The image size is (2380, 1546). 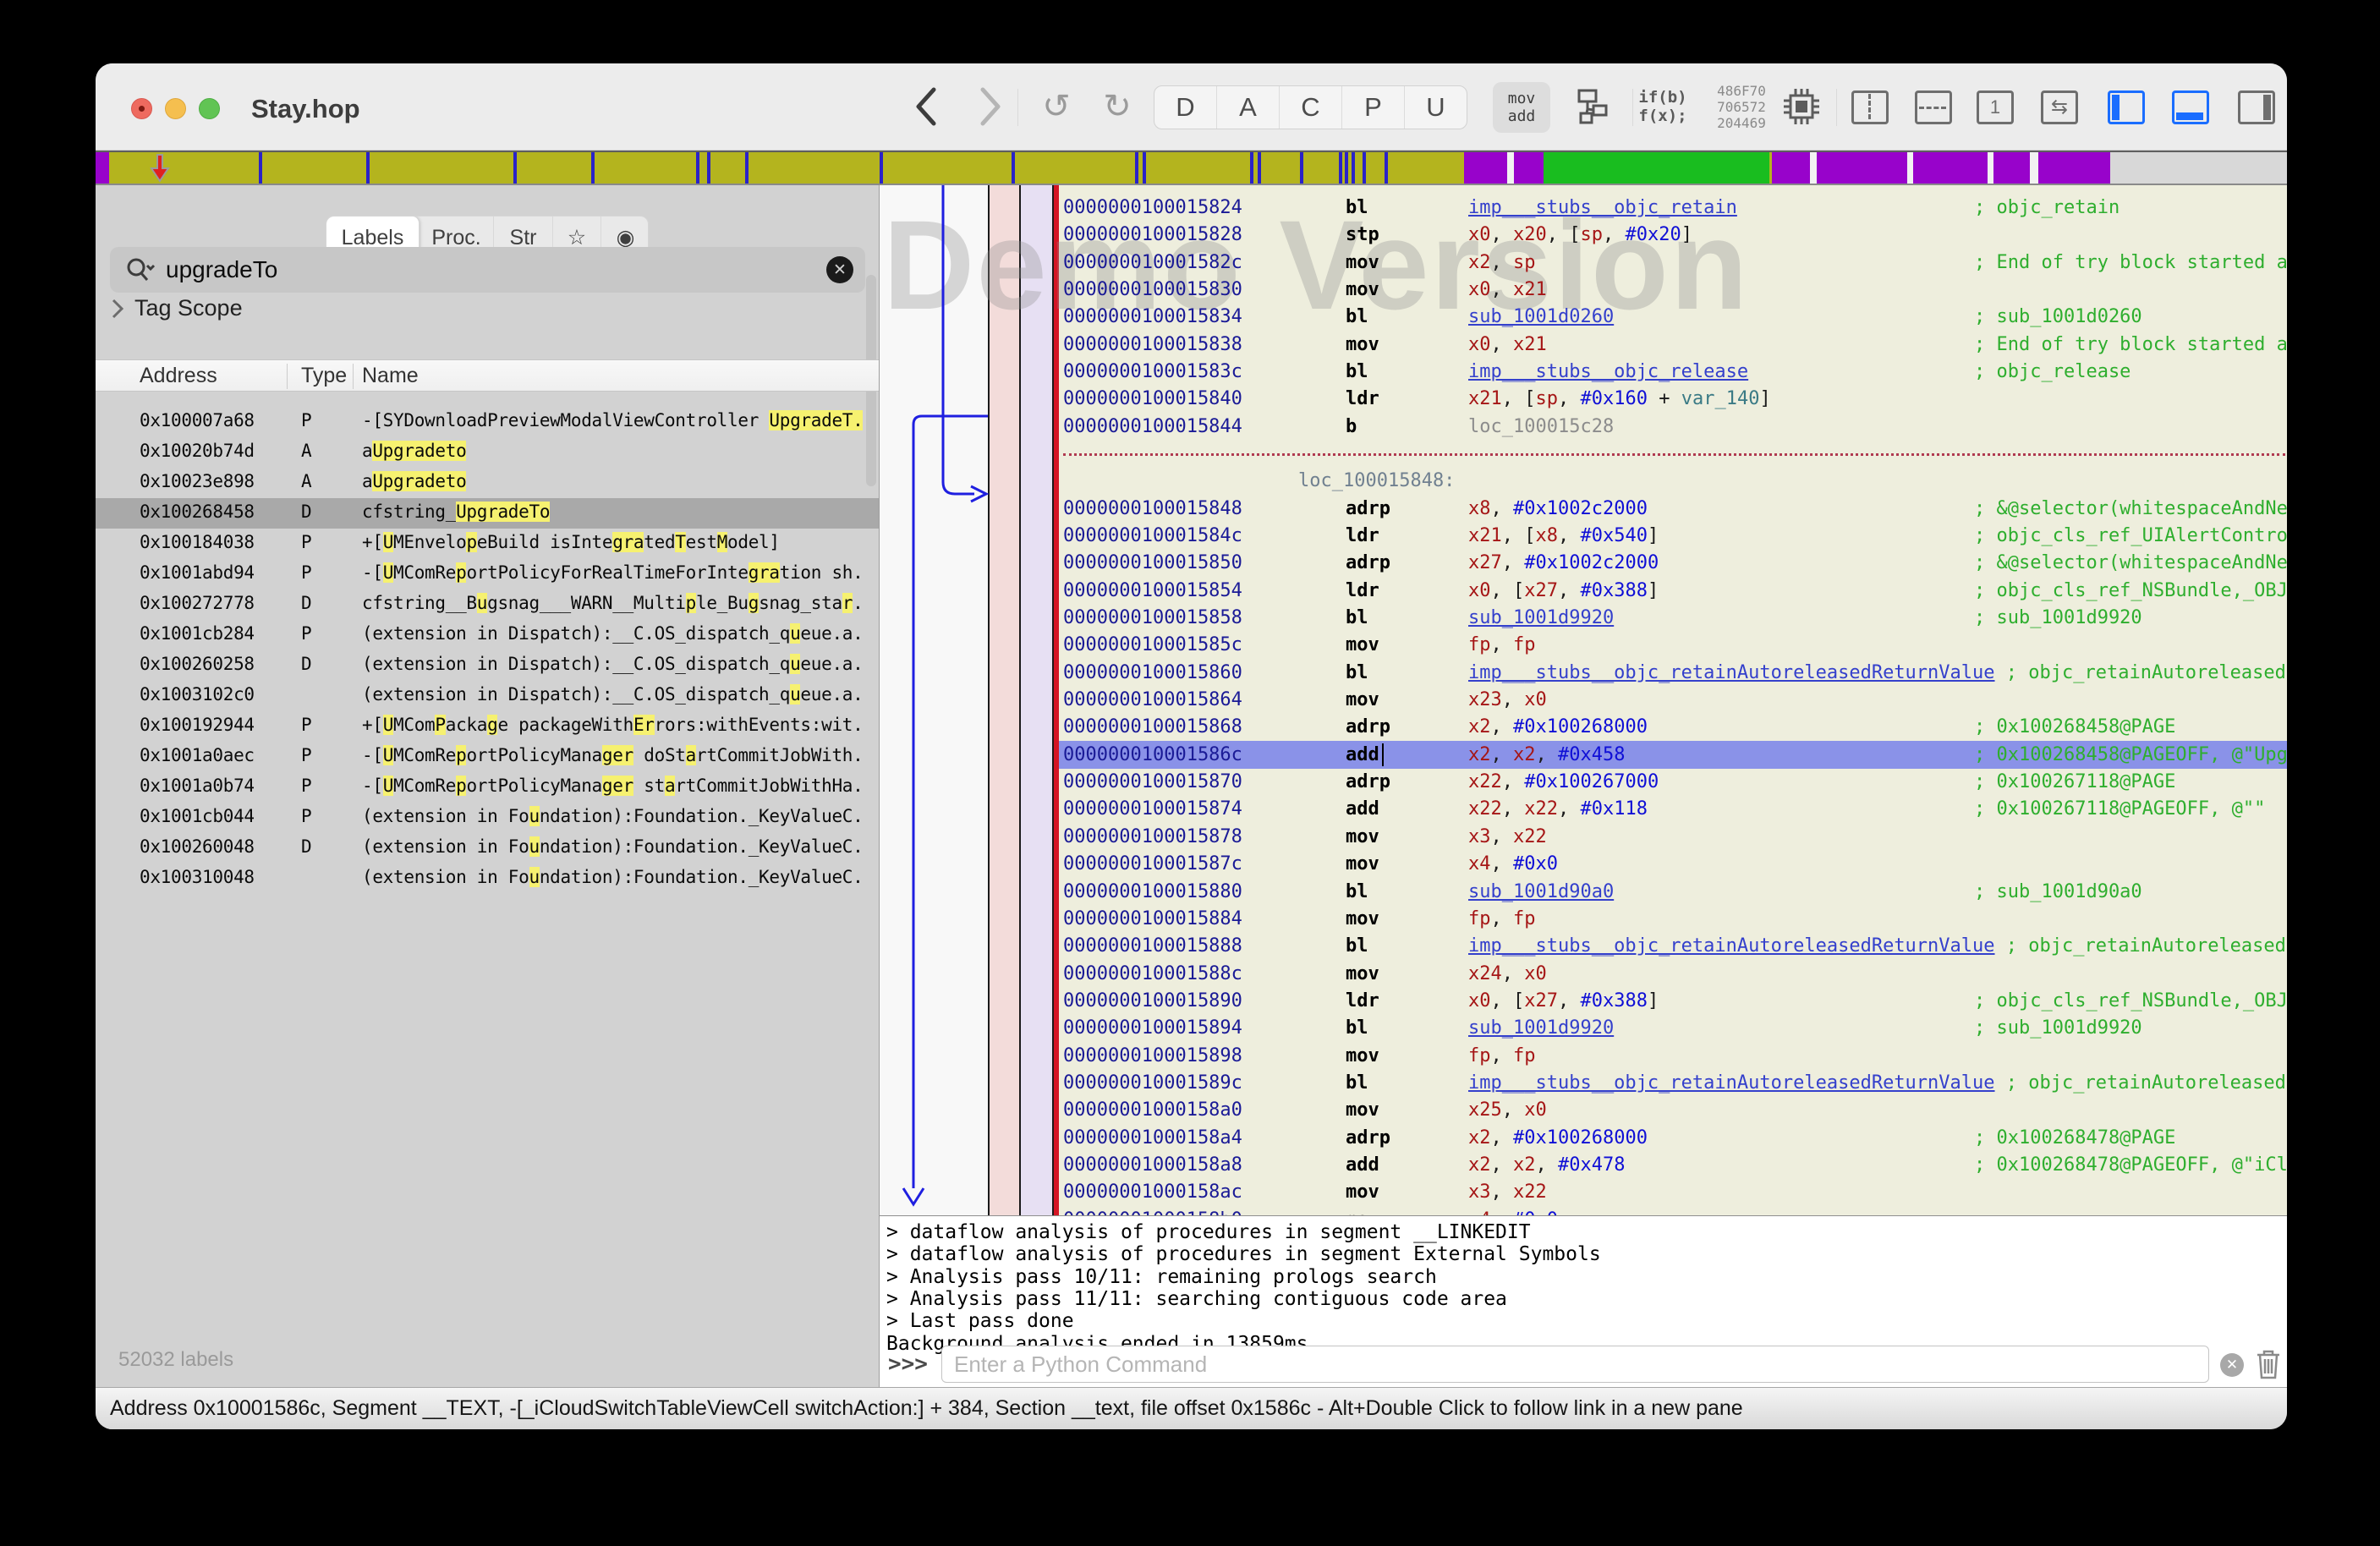 What do you see at coordinates (210, 108) in the screenshot?
I see `maximize-button` at bounding box center [210, 108].